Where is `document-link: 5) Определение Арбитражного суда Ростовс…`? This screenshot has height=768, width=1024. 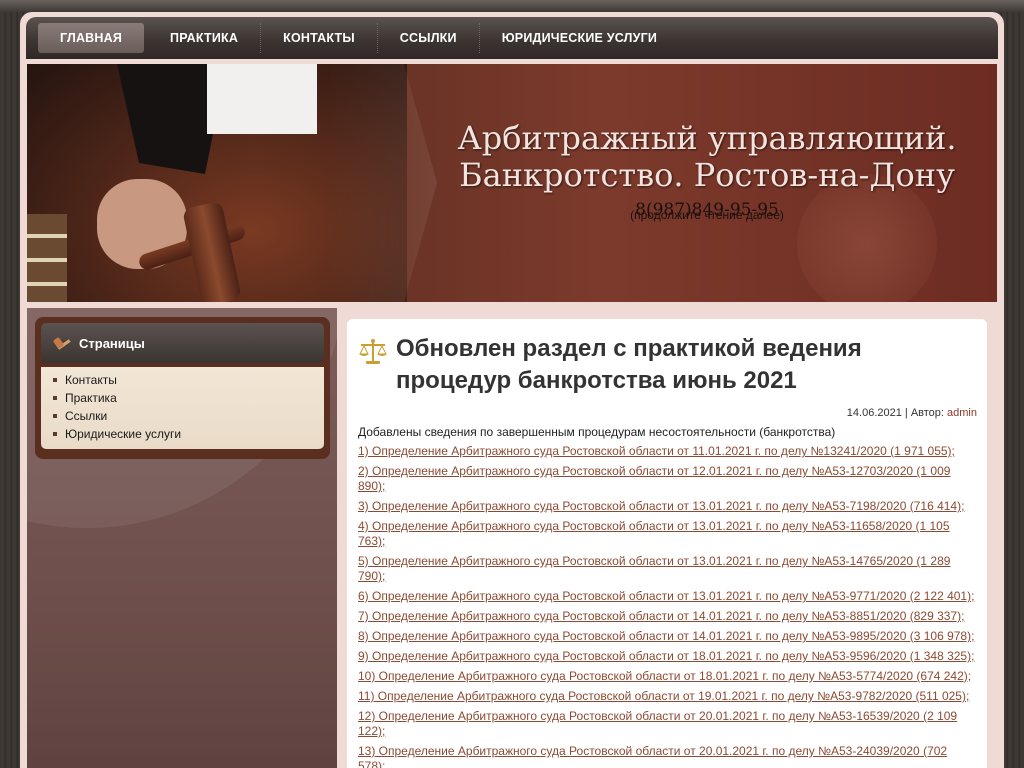
document-link: 5) Определение Арбитражного суда Ростовс… is located at coordinates (667, 569).